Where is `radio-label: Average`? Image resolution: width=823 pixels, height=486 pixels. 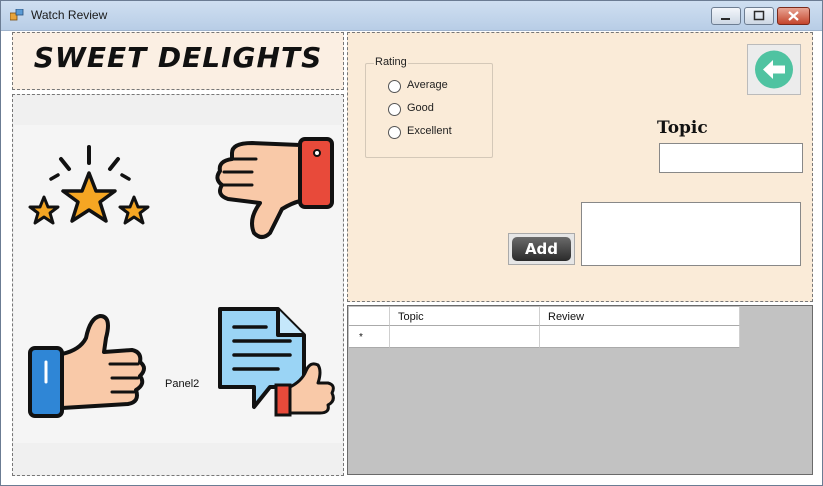 radio-label: Average is located at coordinates (427, 85).